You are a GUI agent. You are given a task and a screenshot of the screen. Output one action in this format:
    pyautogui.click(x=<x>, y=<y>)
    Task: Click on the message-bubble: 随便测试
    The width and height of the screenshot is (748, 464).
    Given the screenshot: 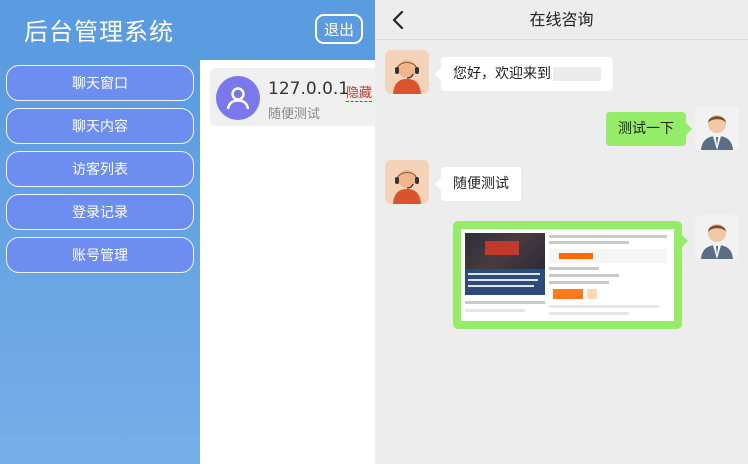 What is the action you would take?
    pyautogui.click(x=478, y=184)
    